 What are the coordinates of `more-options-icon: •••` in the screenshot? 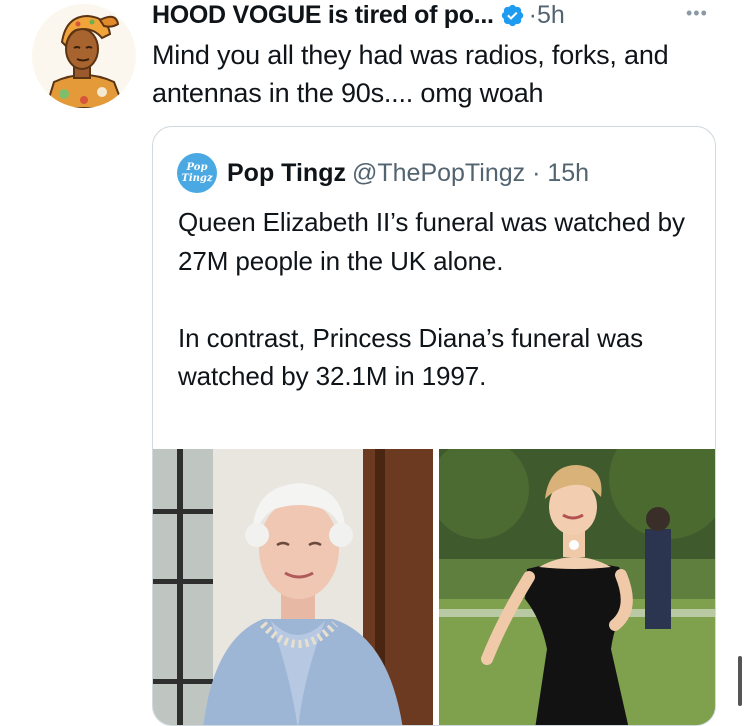 It's located at (697, 13).